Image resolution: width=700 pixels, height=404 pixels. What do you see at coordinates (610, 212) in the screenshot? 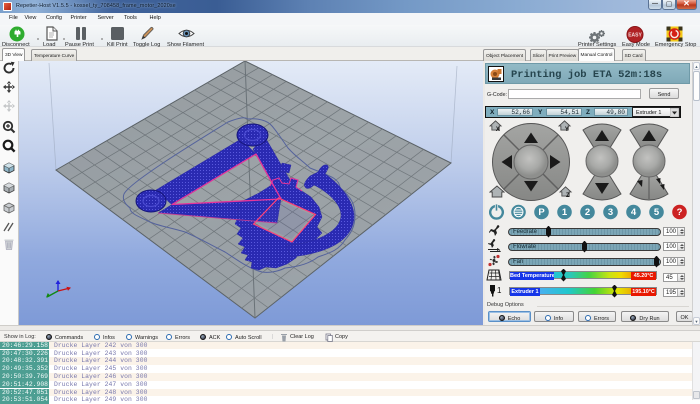
I see `svg-text: 3` at bounding box center [610, 212].